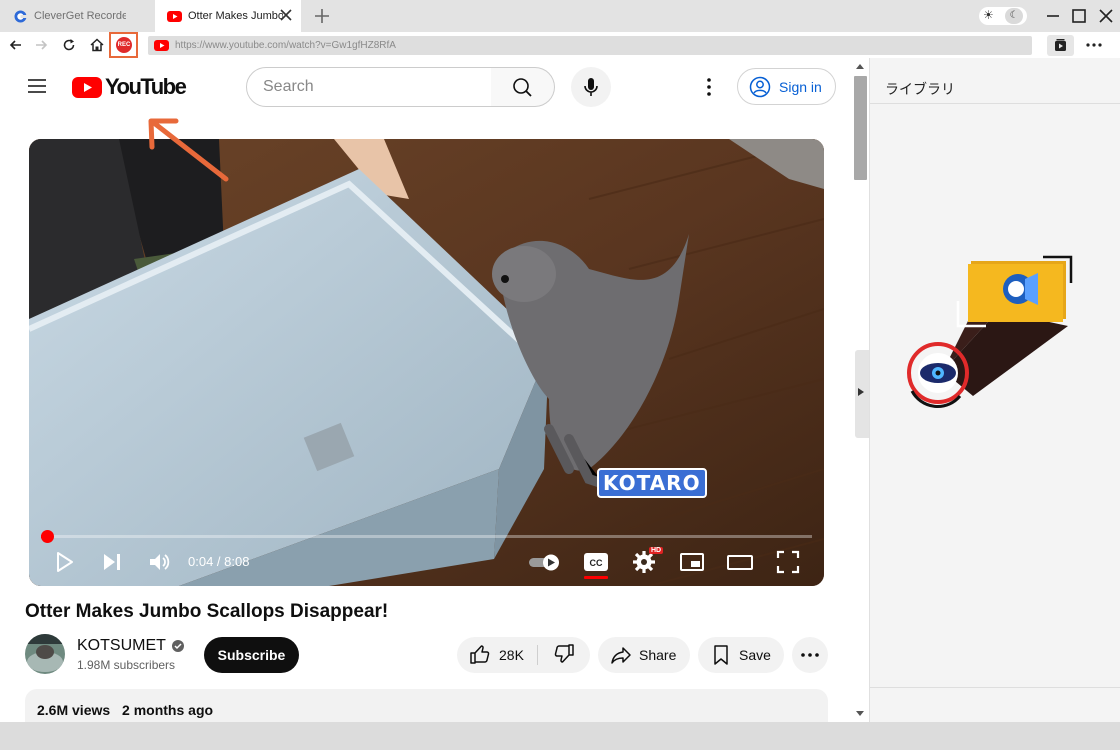  Describe the element at coordinates (692, 562) in the screenshot. I see `miniplayer-icon` at that location.